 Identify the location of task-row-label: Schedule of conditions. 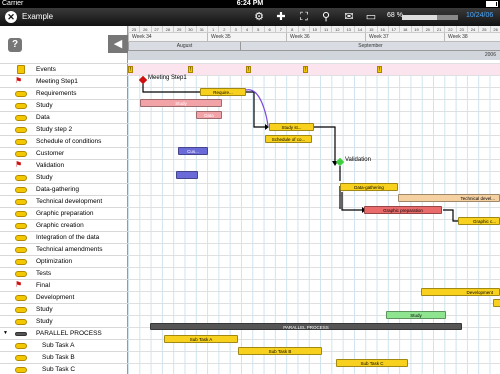
(69, 141).